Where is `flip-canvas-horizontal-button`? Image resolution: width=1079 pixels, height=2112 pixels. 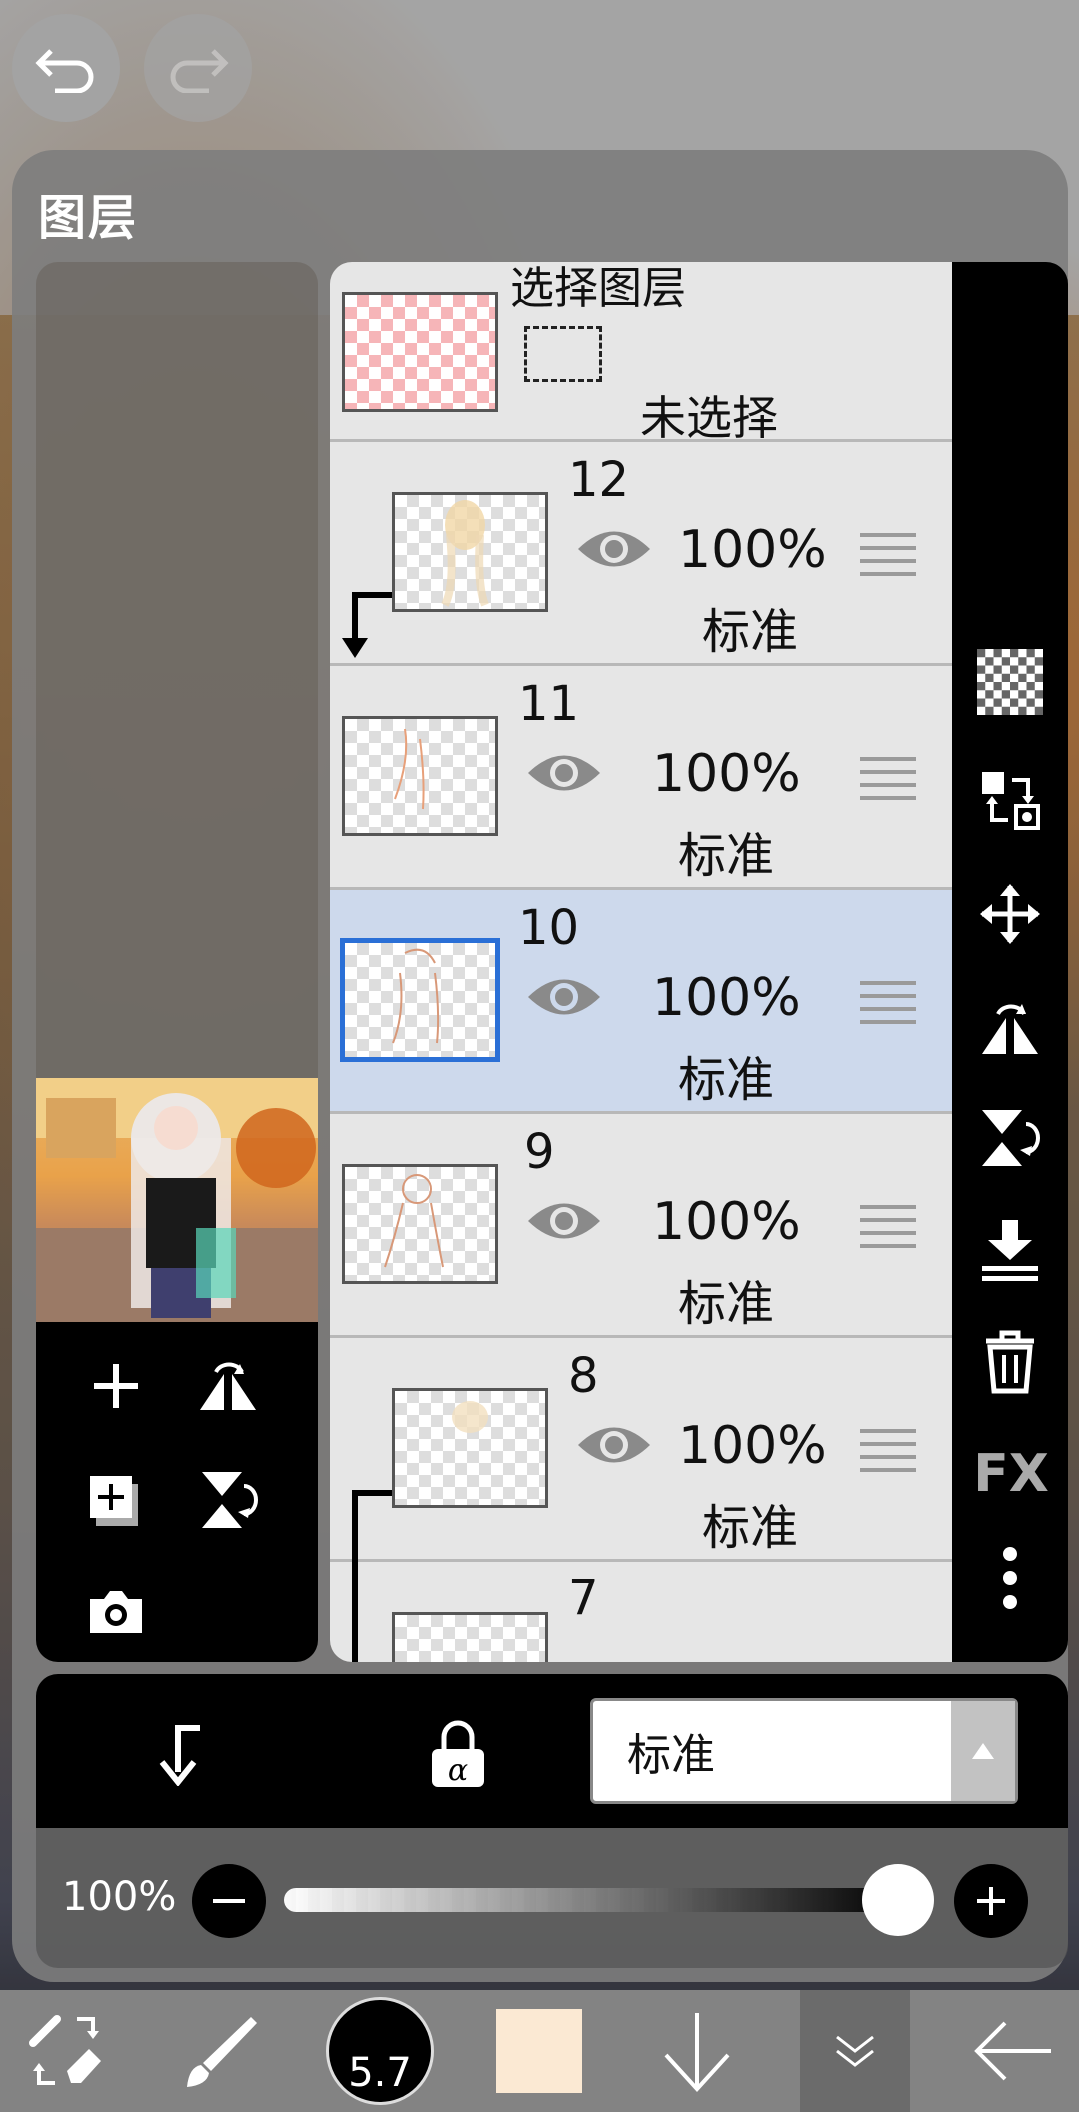 flip-canvas-horizontal-button is located at coordinates (228, 1386).